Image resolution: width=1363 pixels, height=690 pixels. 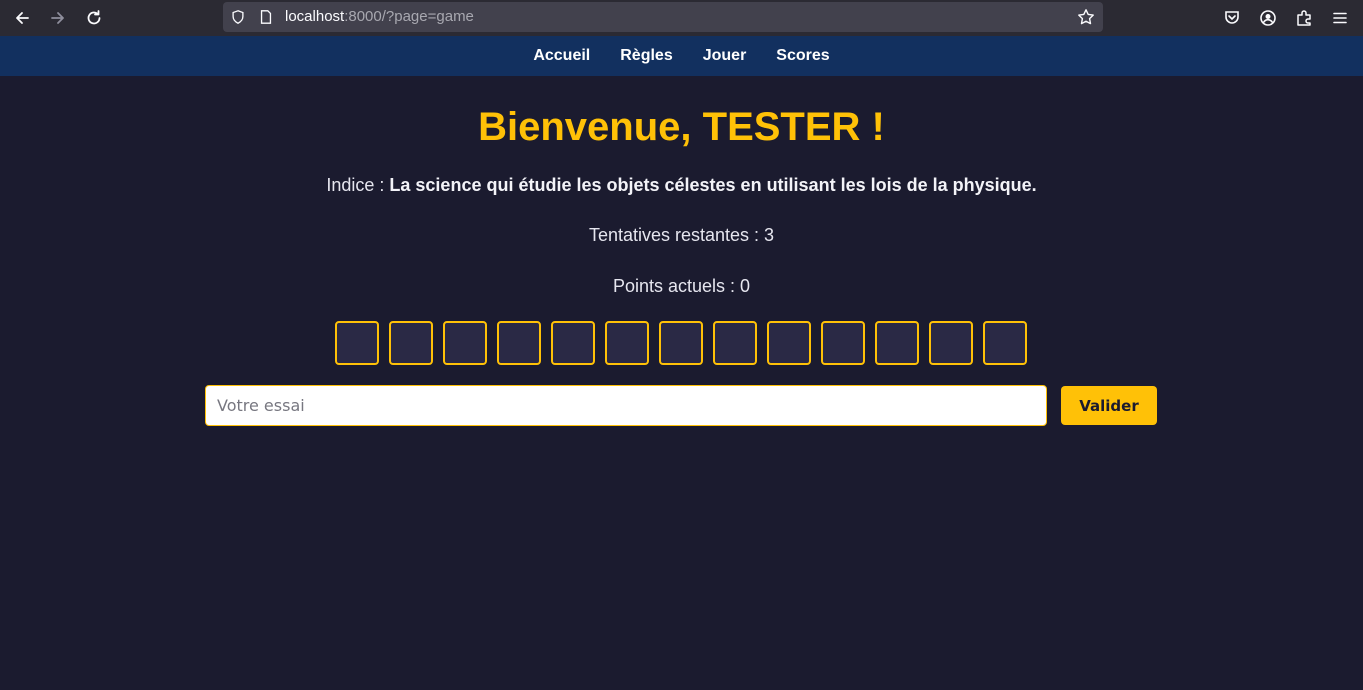 I want to click on url-text: localhost:8000/?page=game, so click(x=379, y=17).